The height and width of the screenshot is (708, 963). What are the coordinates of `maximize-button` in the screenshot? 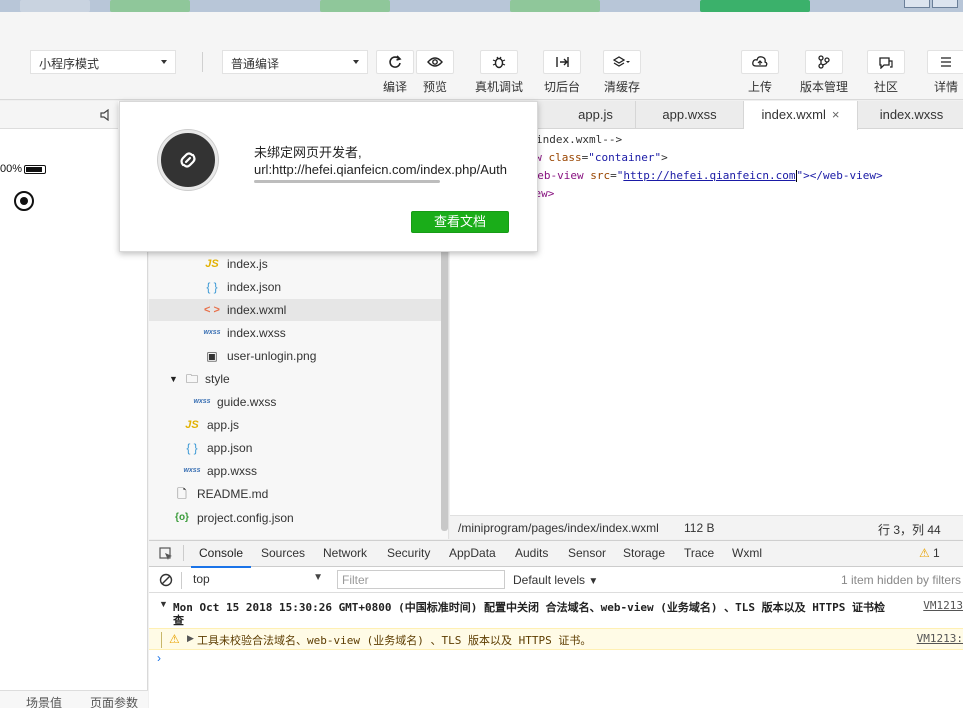 It's located at (945, 4).